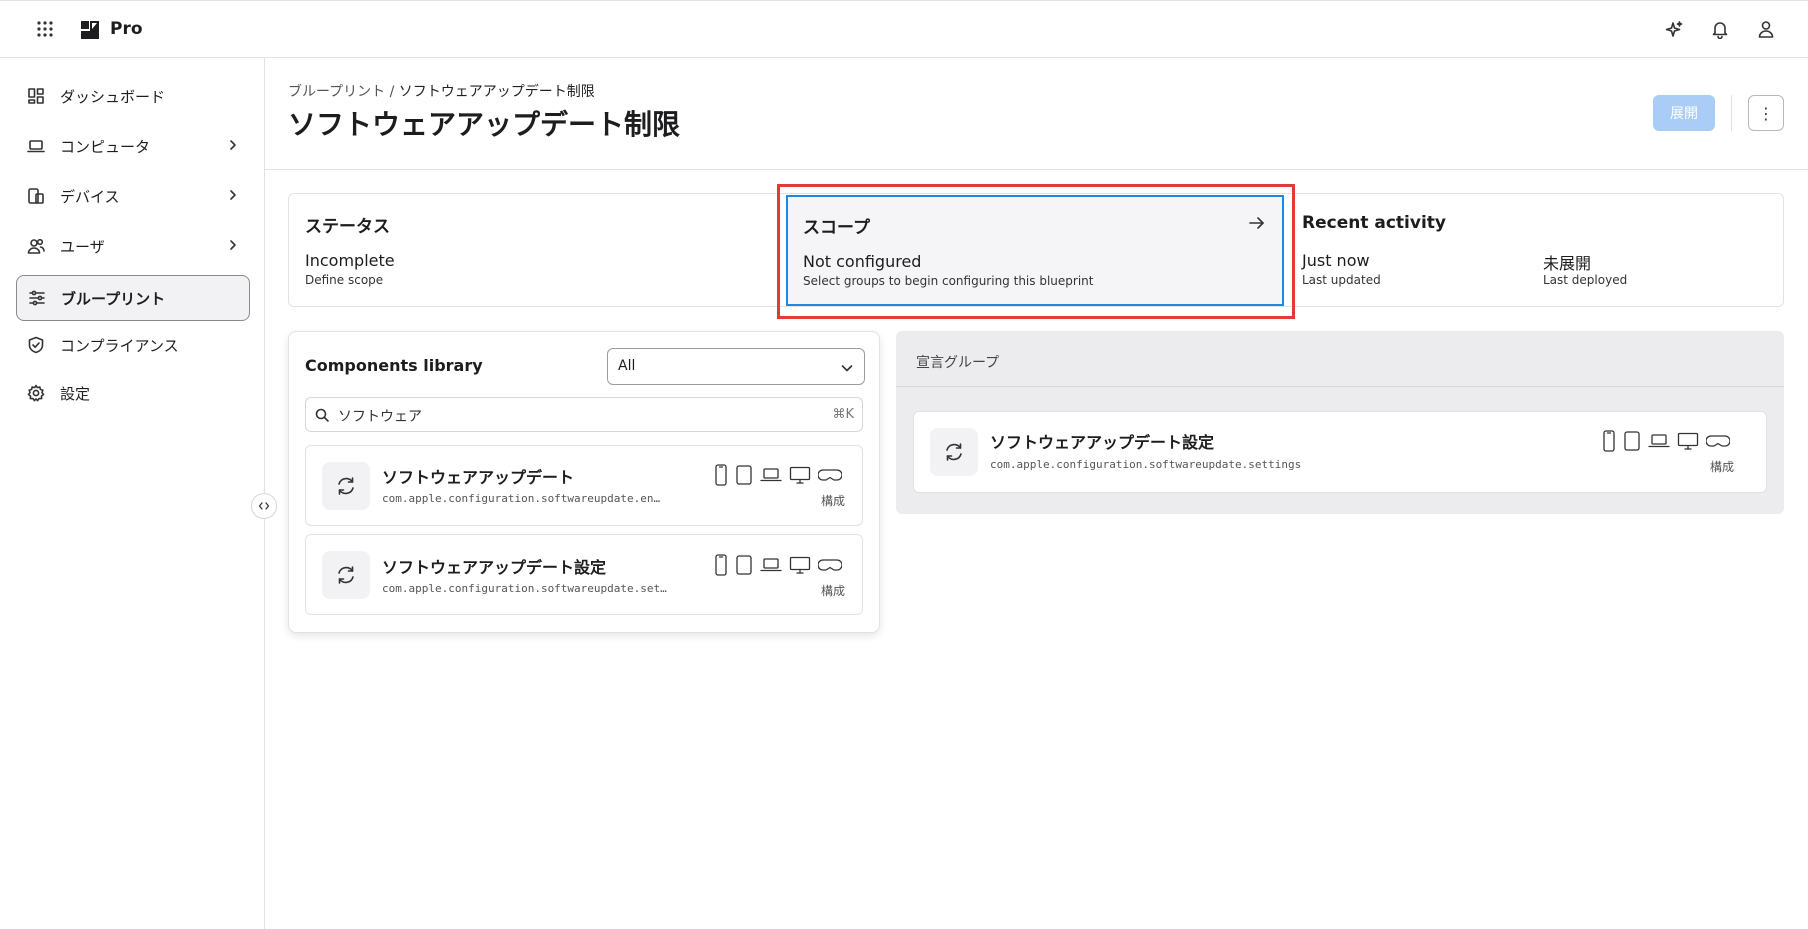 The width and height of the screenshot is (1808, 929). I want to click on sidebar-item-blueprints: ブループリント, so click(133, 298).